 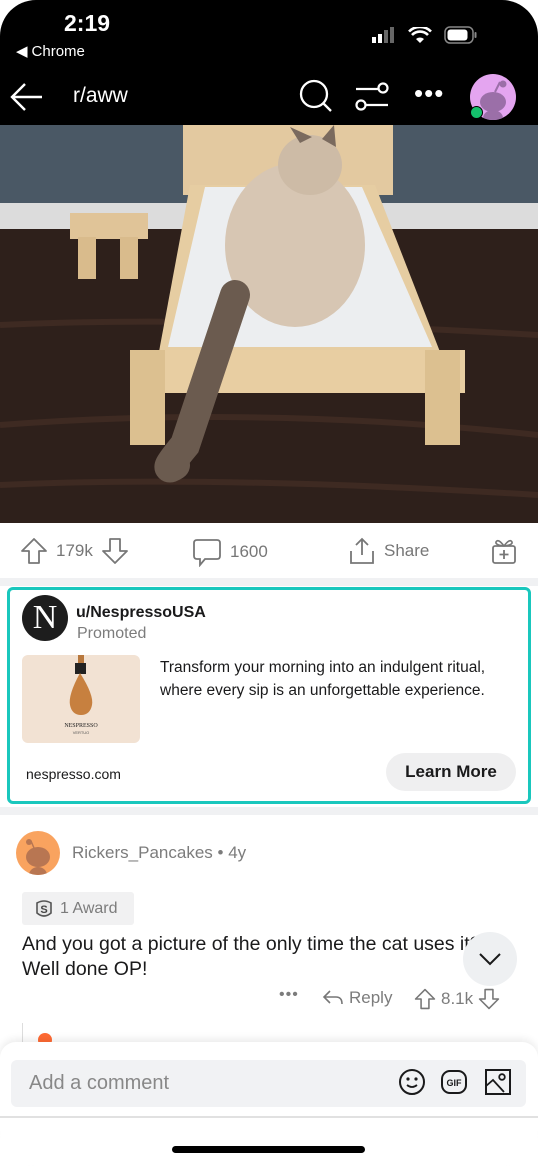 I want to click on comment-meta: Rickers_Pancakes • 4y, so click(x=159, y=853).